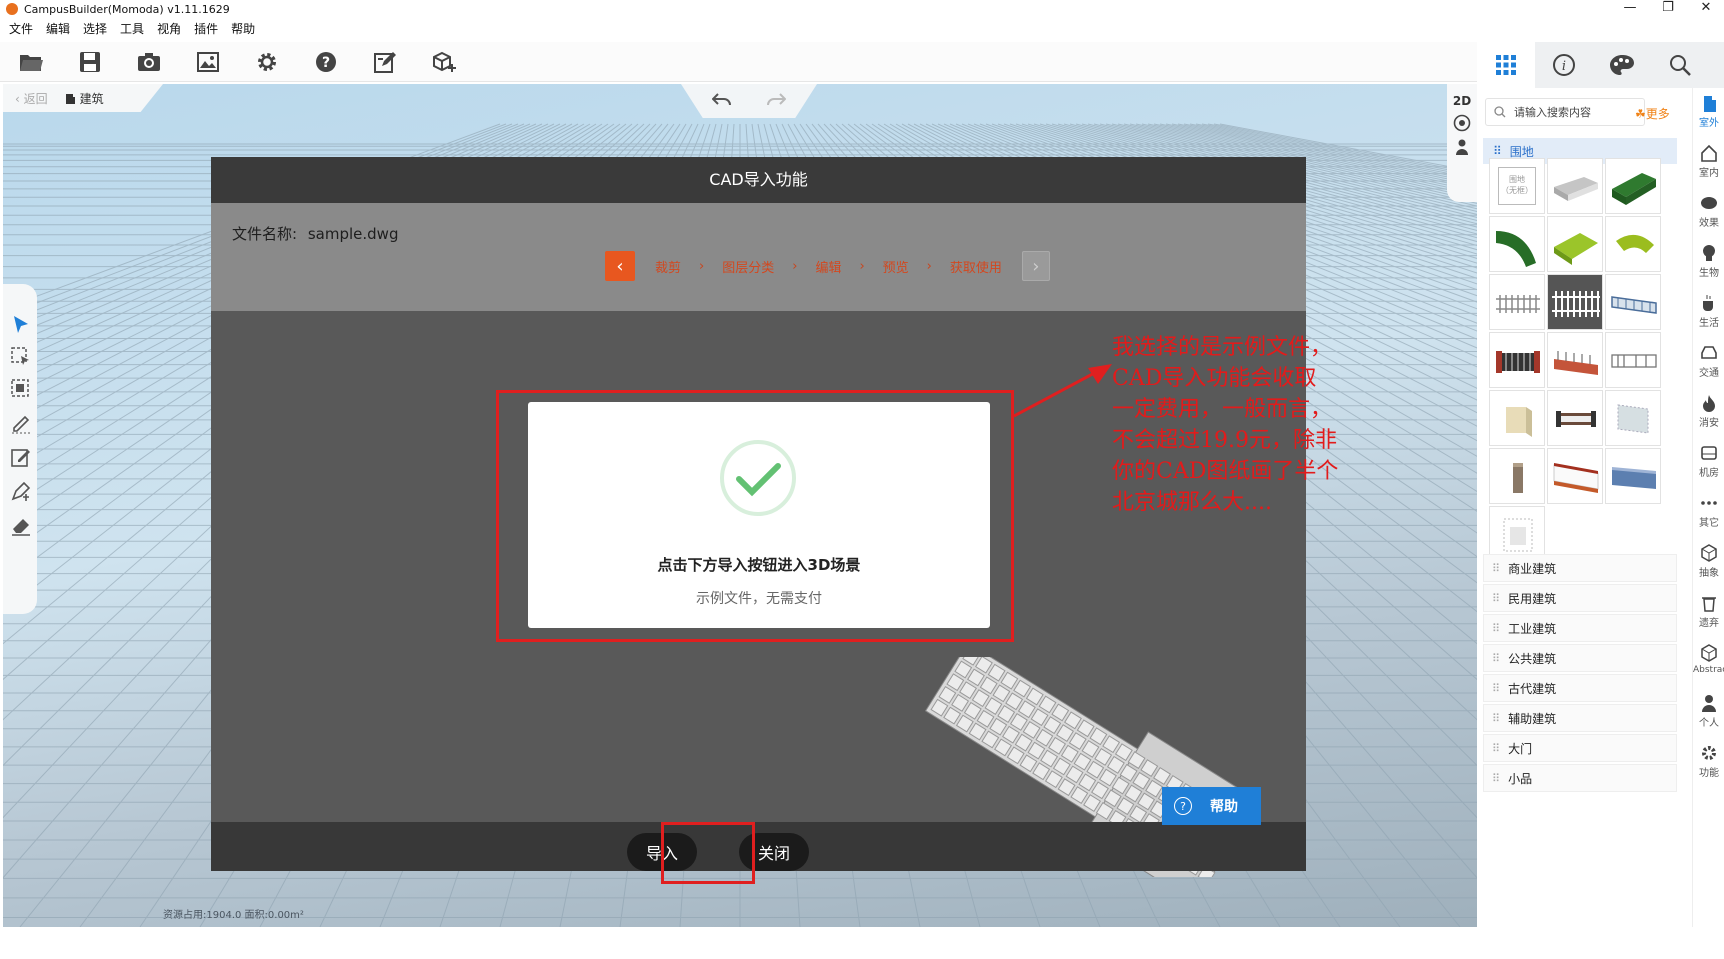 Image resolution: width=1724 pixels, height=959 pixels. I want to click on menu-plugins: 插件, so click(206, 29).